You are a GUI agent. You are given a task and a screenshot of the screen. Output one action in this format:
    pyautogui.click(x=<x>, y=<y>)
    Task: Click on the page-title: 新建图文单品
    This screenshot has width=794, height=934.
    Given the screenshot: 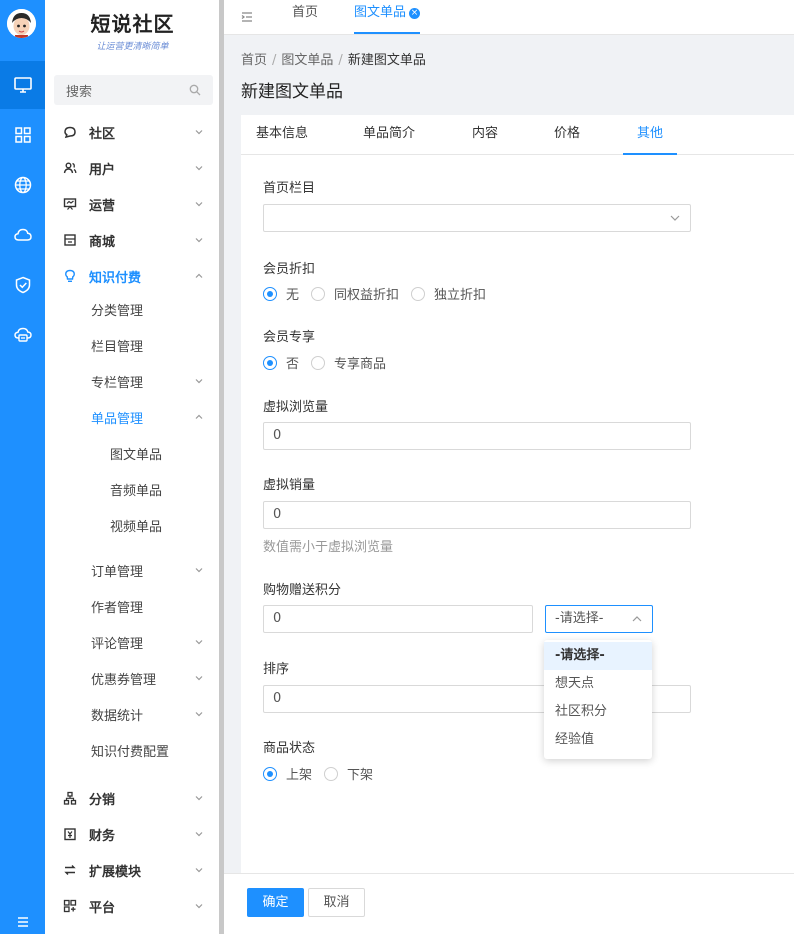 What is the action you would take?
    pyautogui.click(x=292, y=92)
    